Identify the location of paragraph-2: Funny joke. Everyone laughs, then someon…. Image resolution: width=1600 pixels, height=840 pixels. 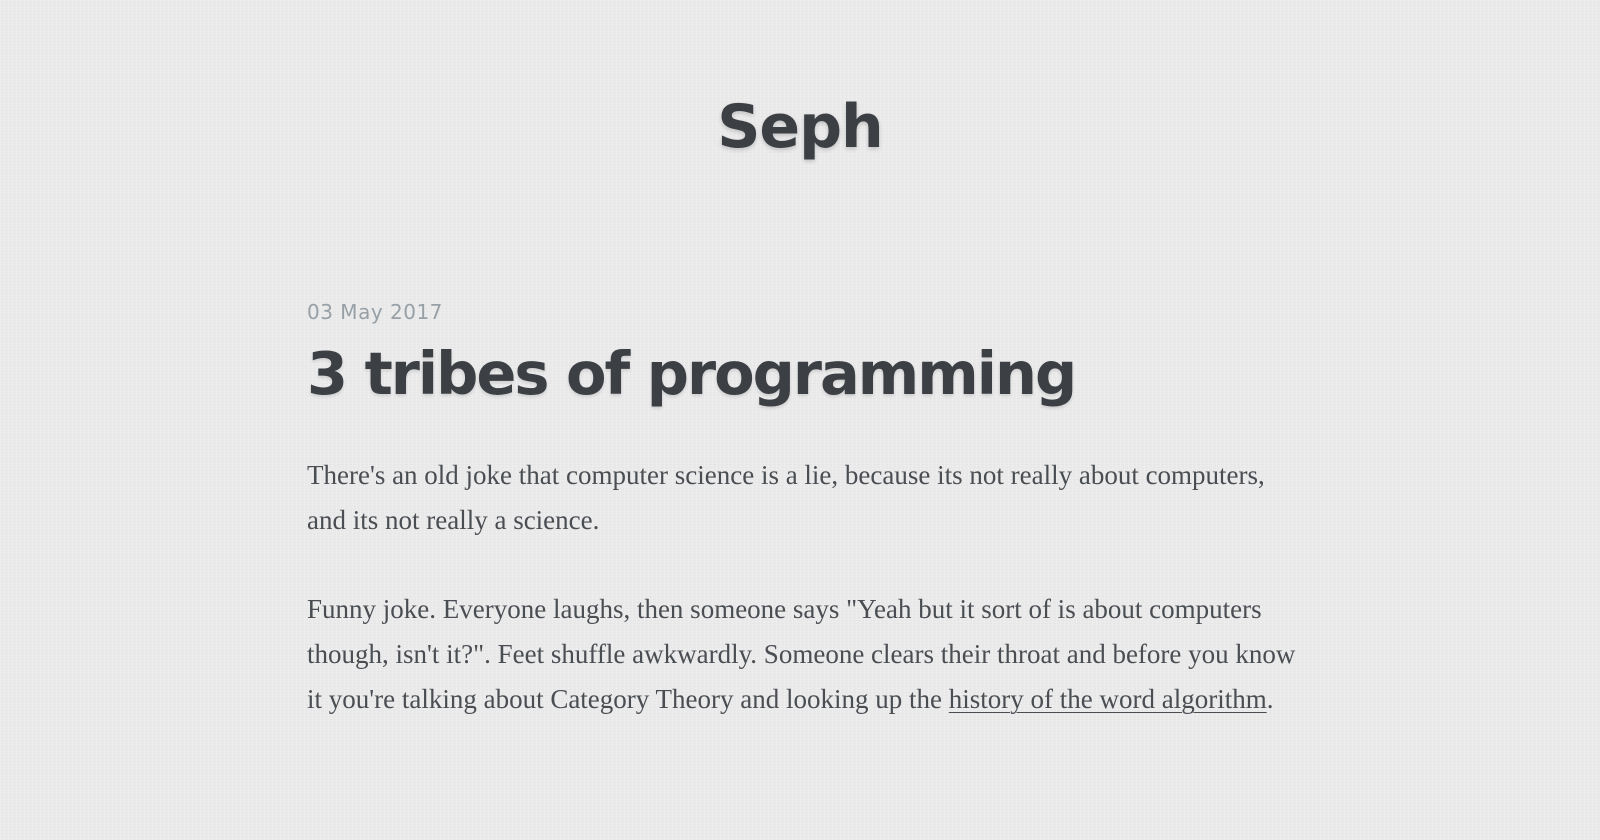
(802, 654).